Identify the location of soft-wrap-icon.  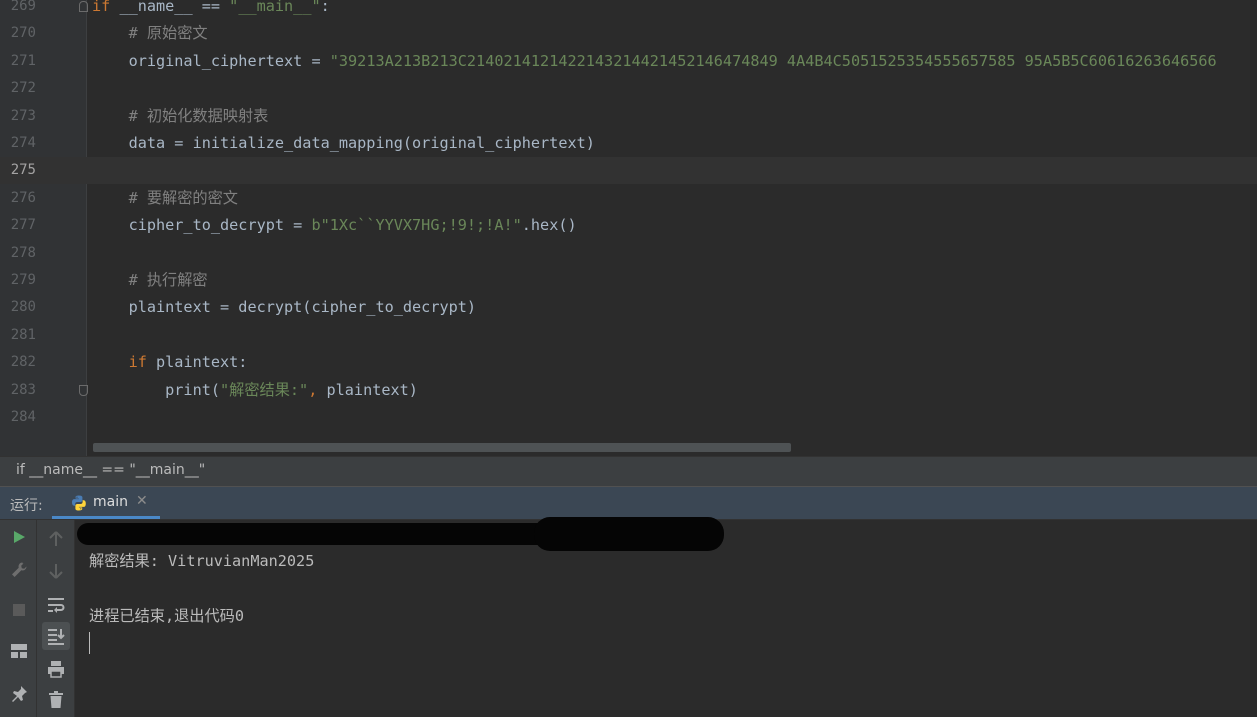
(56, 605).